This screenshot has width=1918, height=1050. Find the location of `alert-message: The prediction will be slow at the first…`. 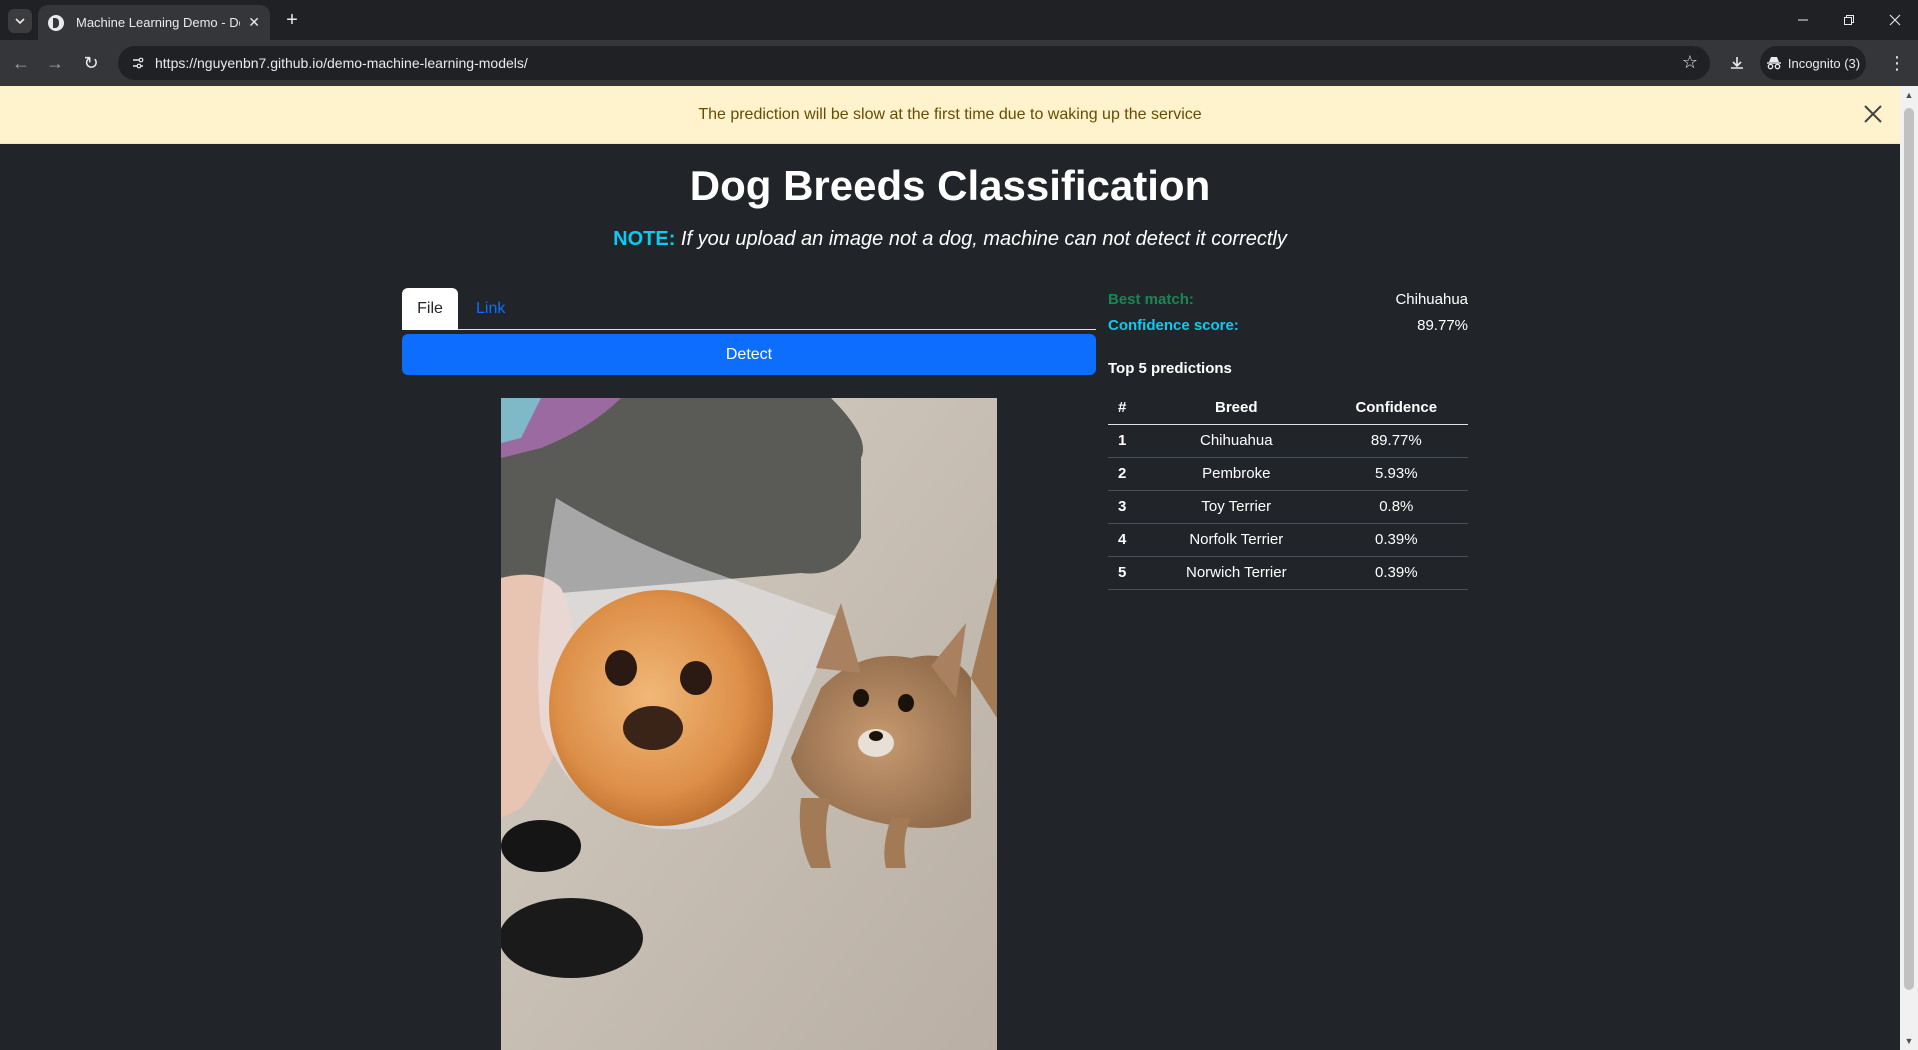

alert-message: The prediction will be slow at the first… is located at coordinates (950, 114).